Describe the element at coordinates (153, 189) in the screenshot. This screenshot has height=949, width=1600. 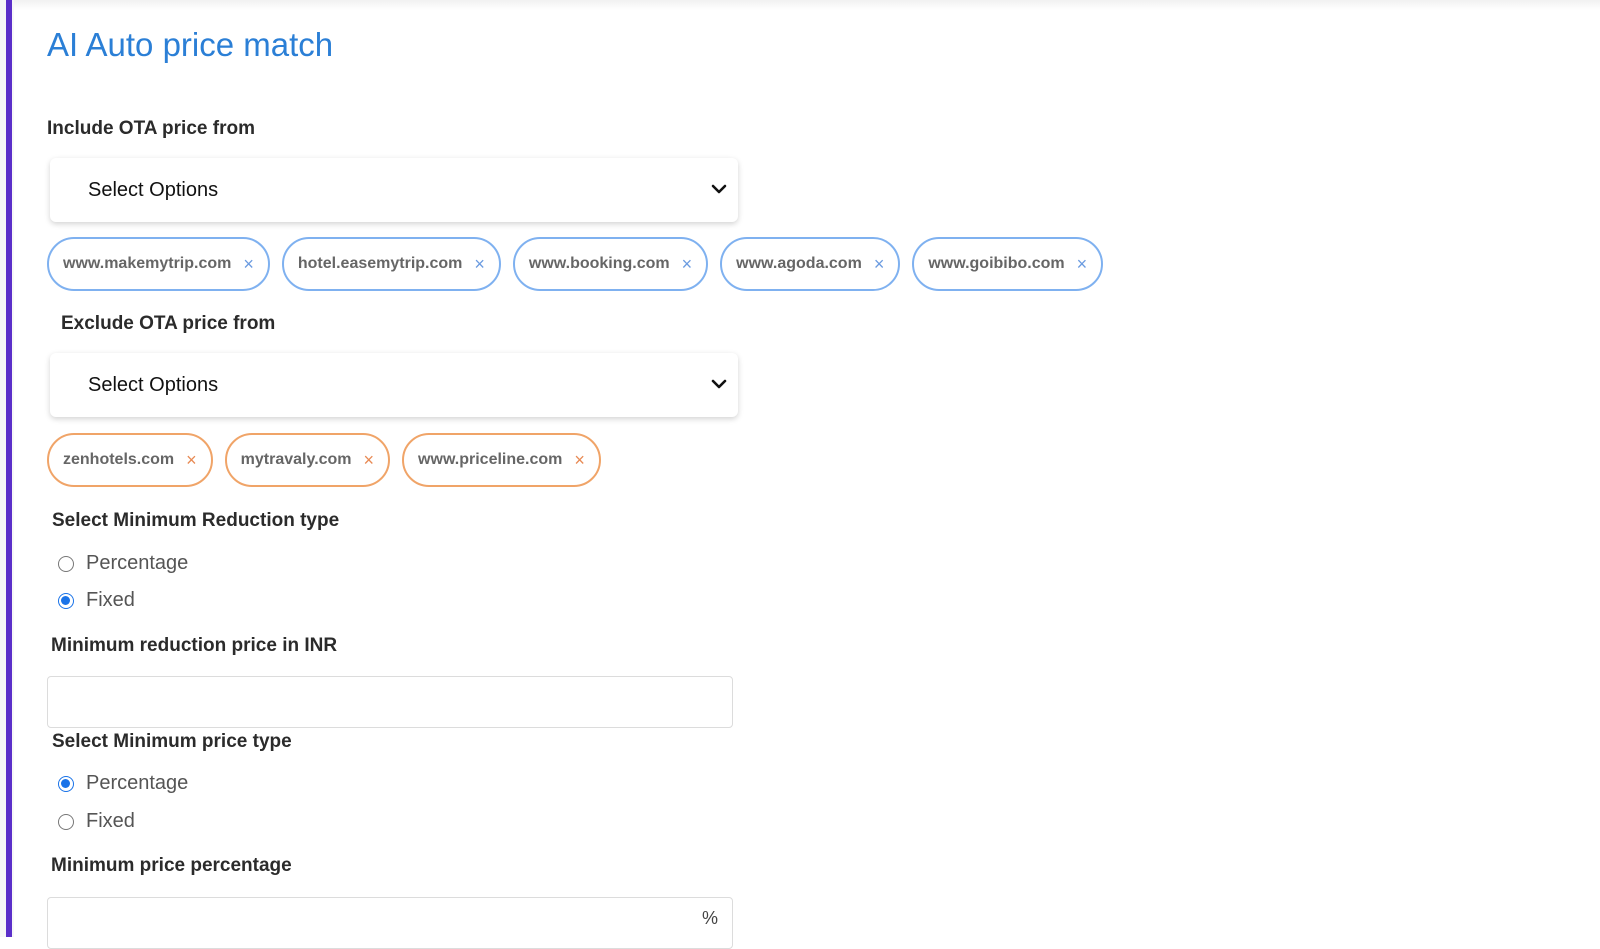
I see `include-ota-placeholder: Select Options` at that location.